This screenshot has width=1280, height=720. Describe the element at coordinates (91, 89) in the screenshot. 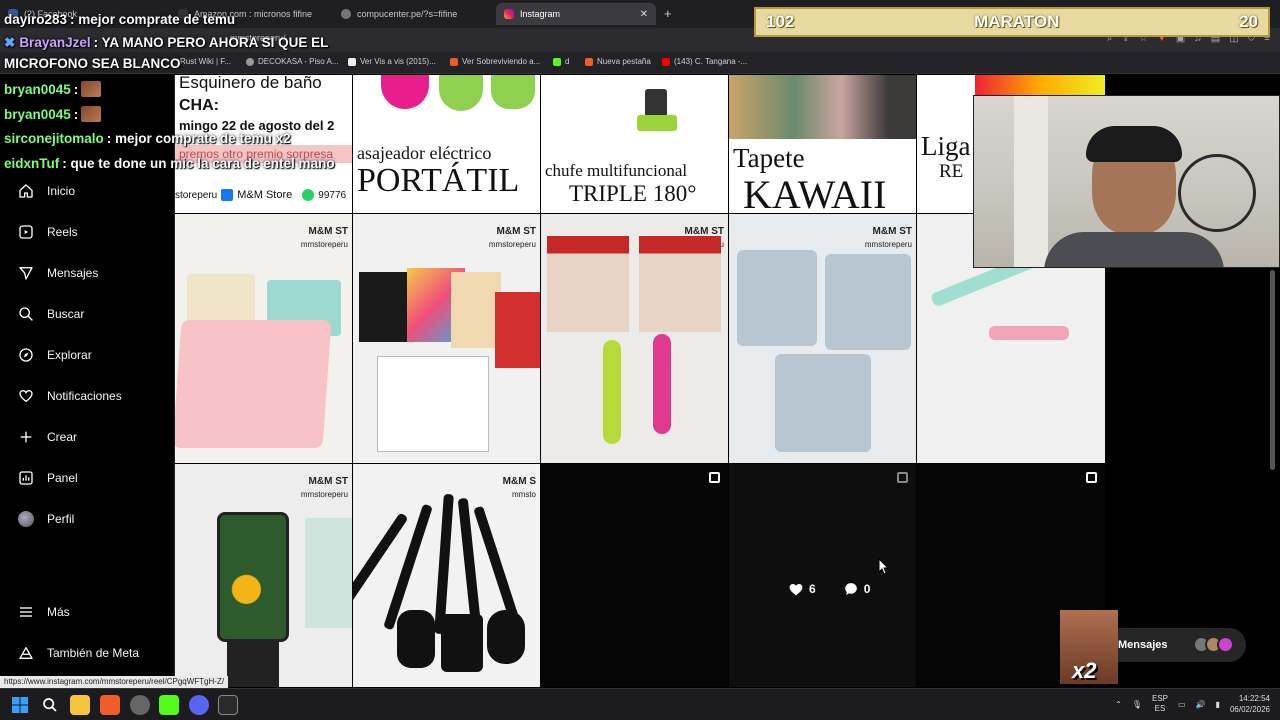

I see `emote-icon` at that location.